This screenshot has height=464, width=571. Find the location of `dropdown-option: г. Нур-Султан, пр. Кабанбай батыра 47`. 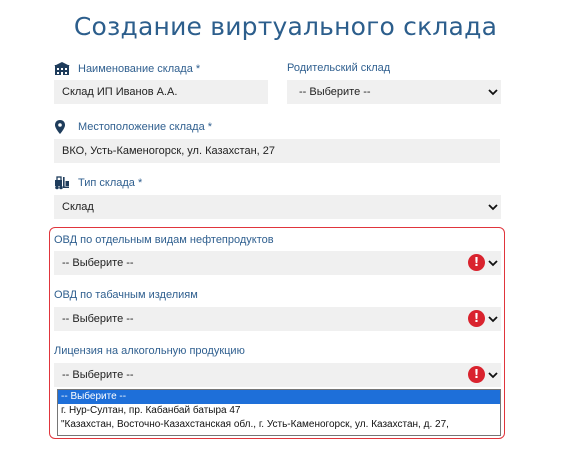

dropdown-option: г. Нур-Султан, пр. Кабанбай батыра 47 is located at coordinates (279, 411).